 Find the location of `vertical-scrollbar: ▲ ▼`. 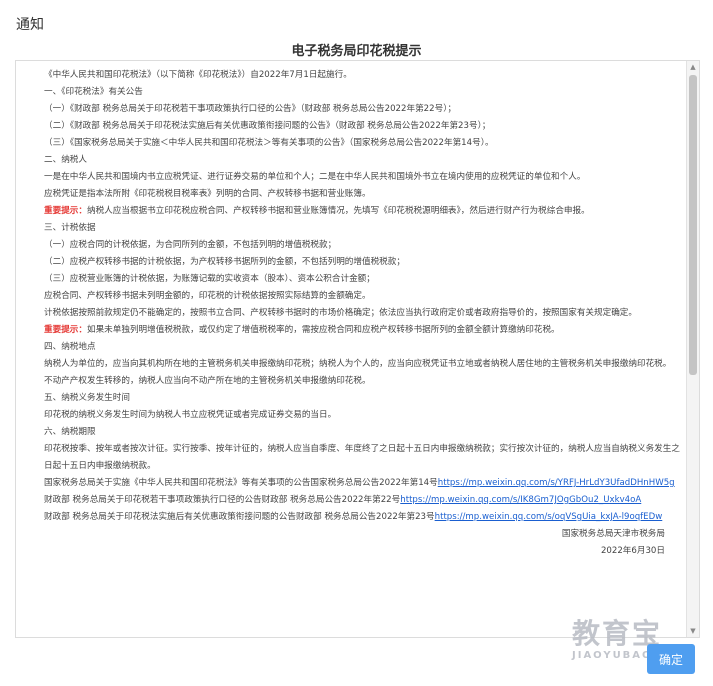

vertical-scrollbar: ▲ ▼ is located at coordinates (692, 349).